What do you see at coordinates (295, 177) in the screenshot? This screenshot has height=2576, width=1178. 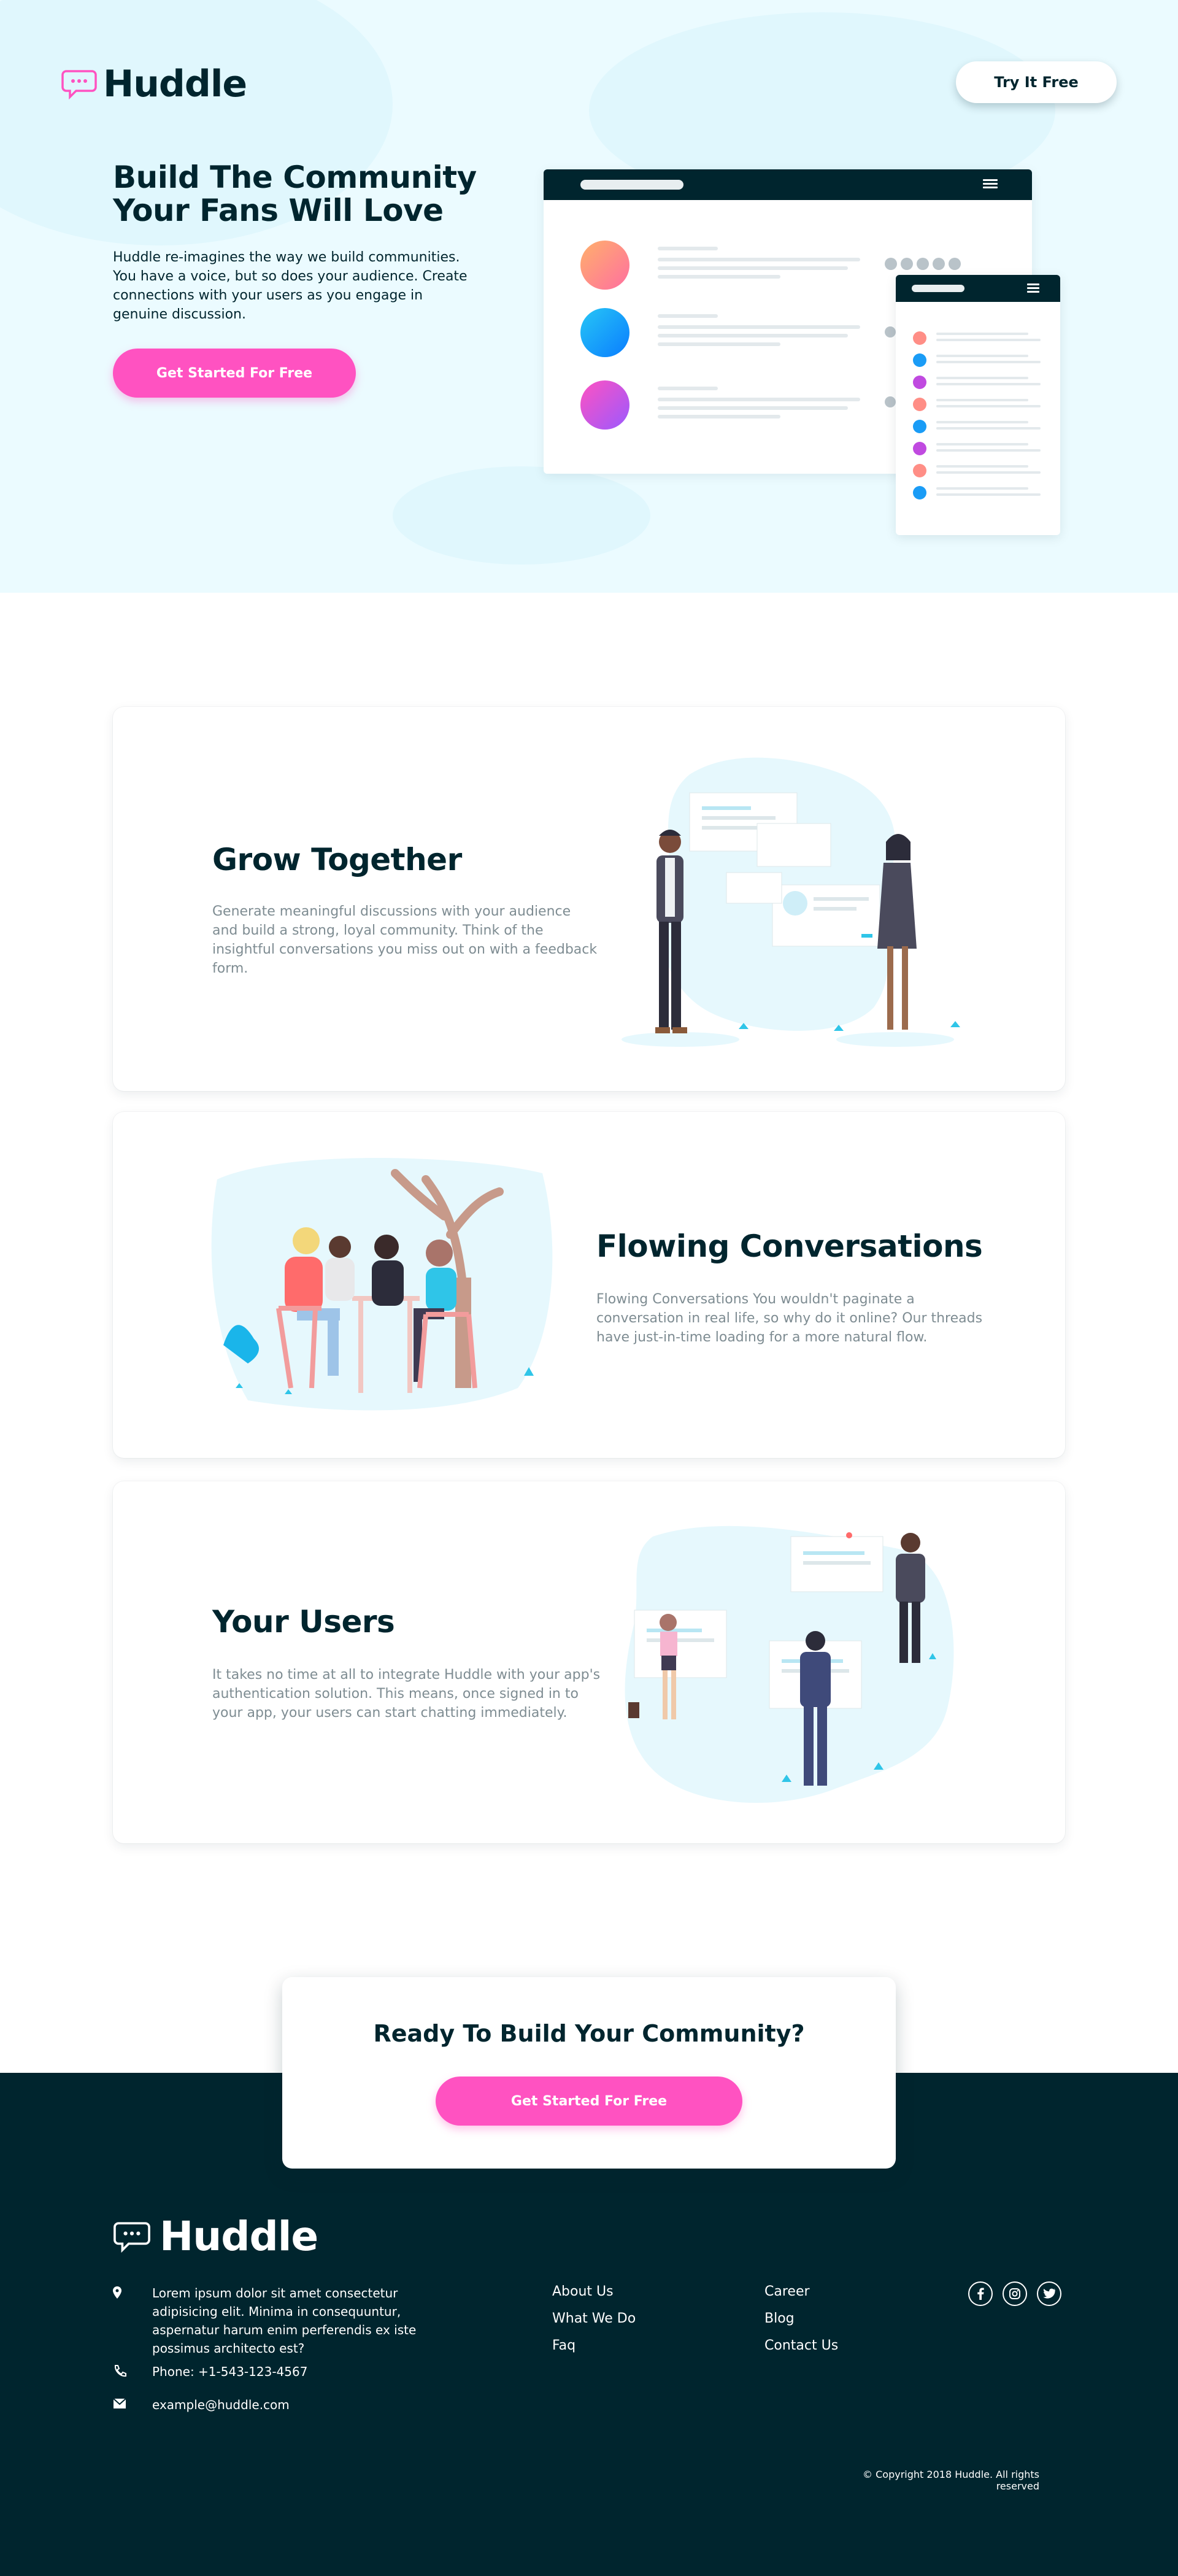 I see `hero-title-line: Build The Community` at bounding box center [295, 177].